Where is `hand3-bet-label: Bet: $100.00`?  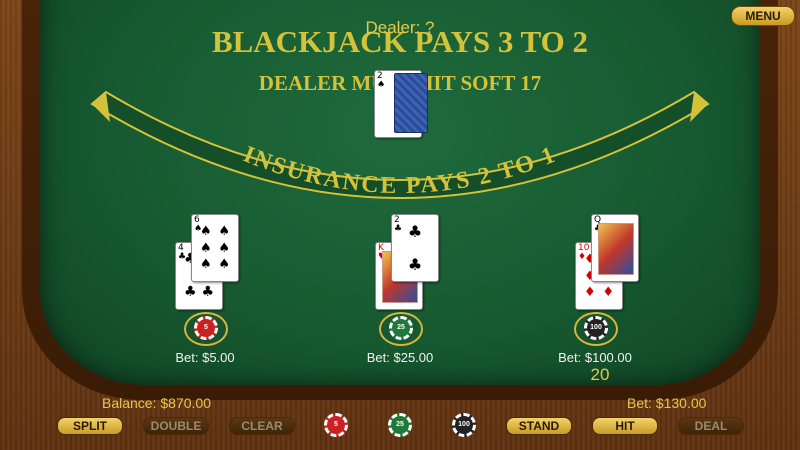 hand3-bet-label: Bet: $100.00 is located at coordinates (595, 357).